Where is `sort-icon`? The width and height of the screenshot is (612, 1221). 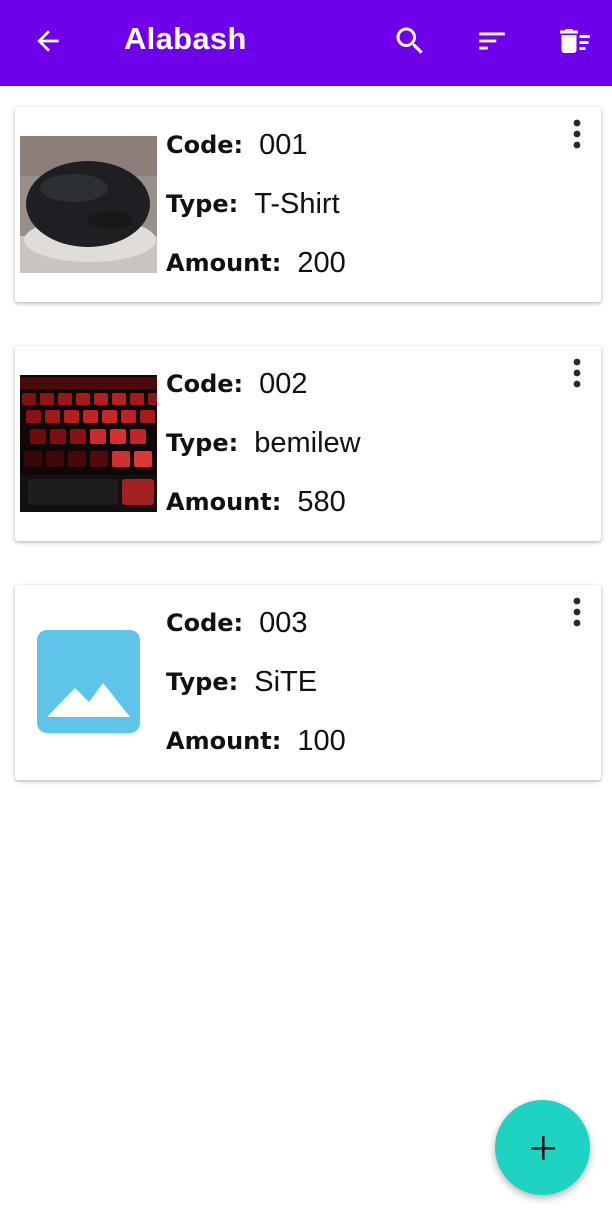 sort-icon is located at coordinates (492, 41).